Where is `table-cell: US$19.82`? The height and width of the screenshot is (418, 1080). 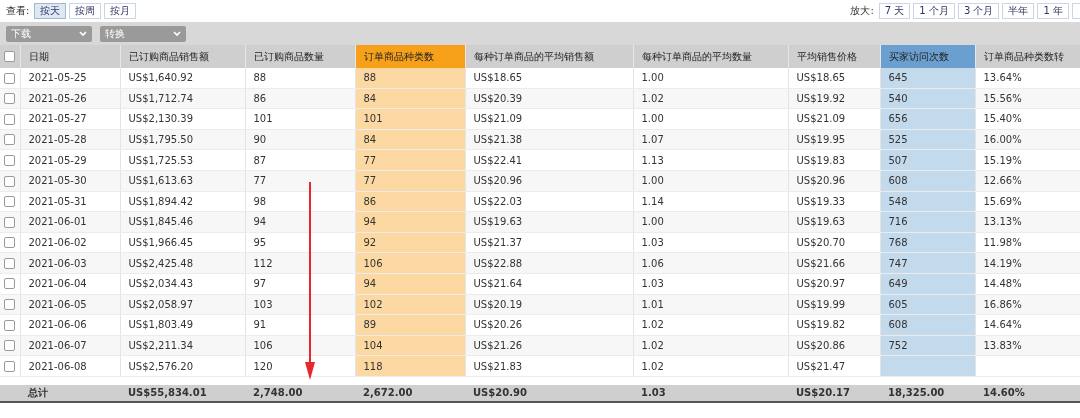 table-cell: US$19.82 is located at coordinates (821, 325).